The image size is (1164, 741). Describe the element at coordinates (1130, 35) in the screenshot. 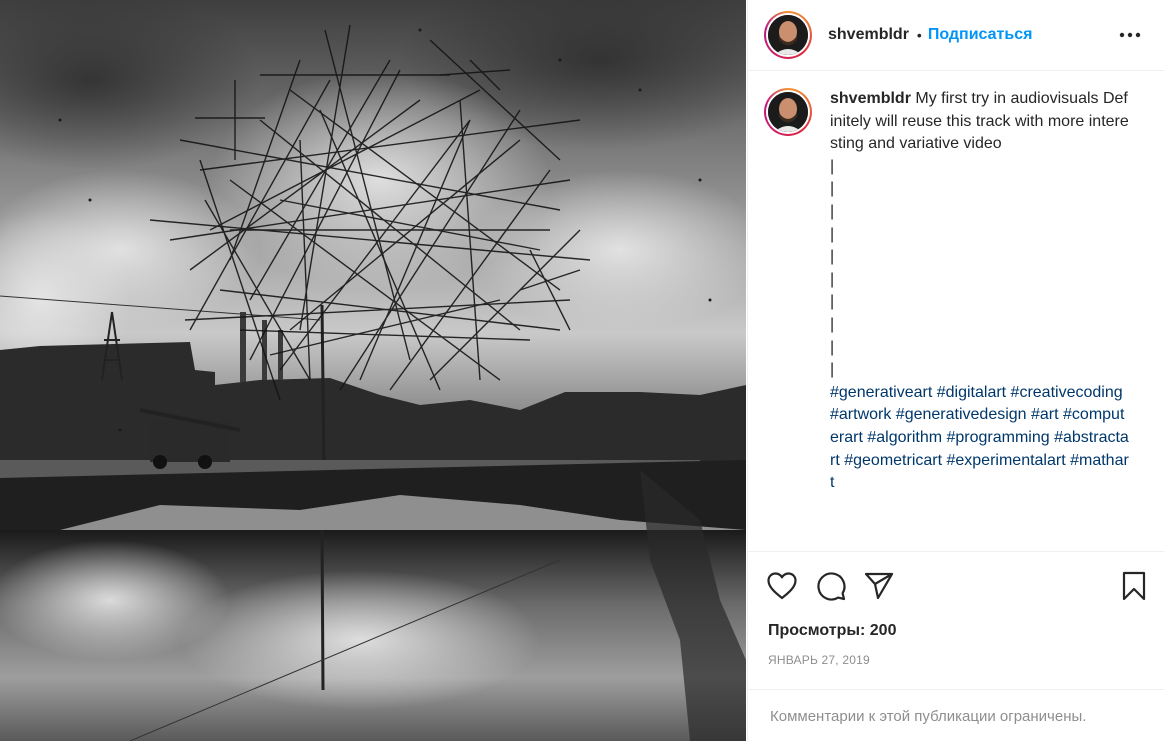

I see `more-options-icon` at that location.